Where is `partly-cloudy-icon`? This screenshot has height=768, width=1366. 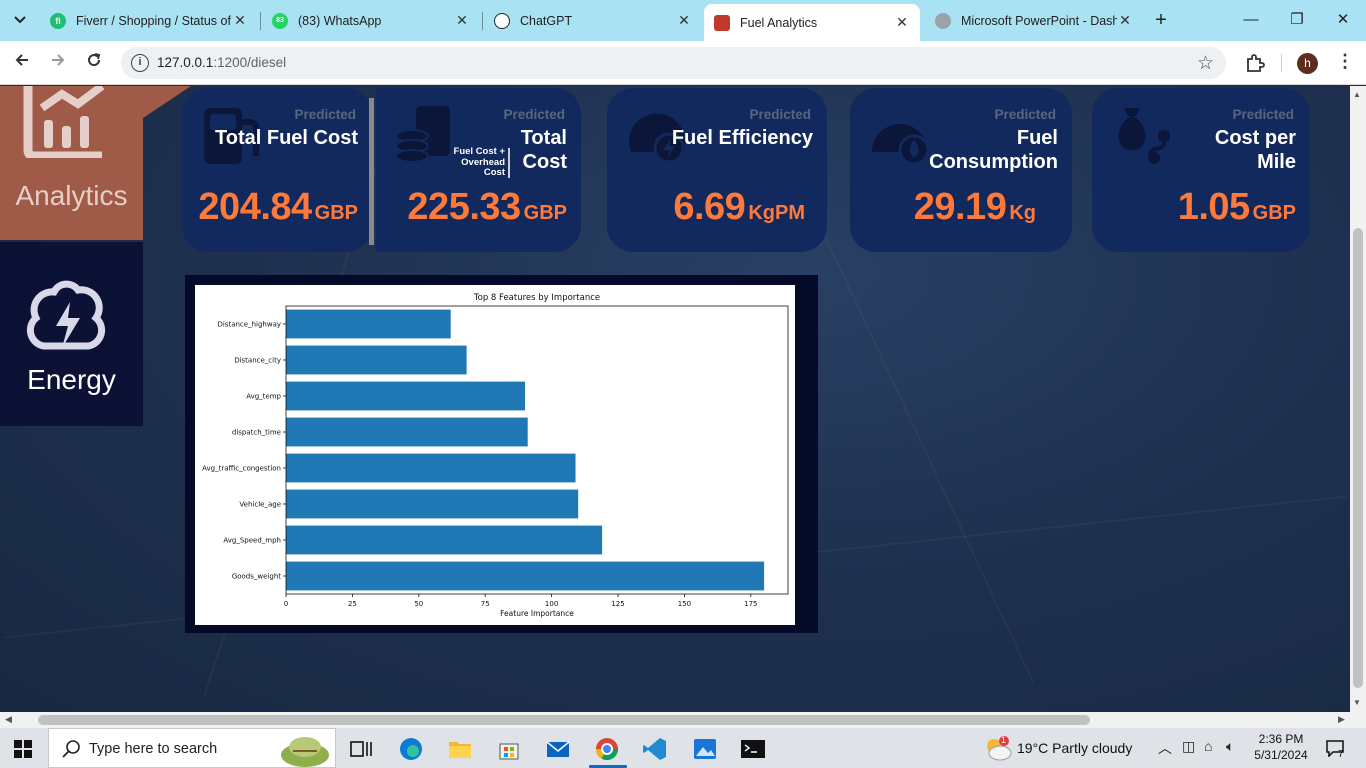 partly-cloudy-icon is located at coordinates (999, 748).